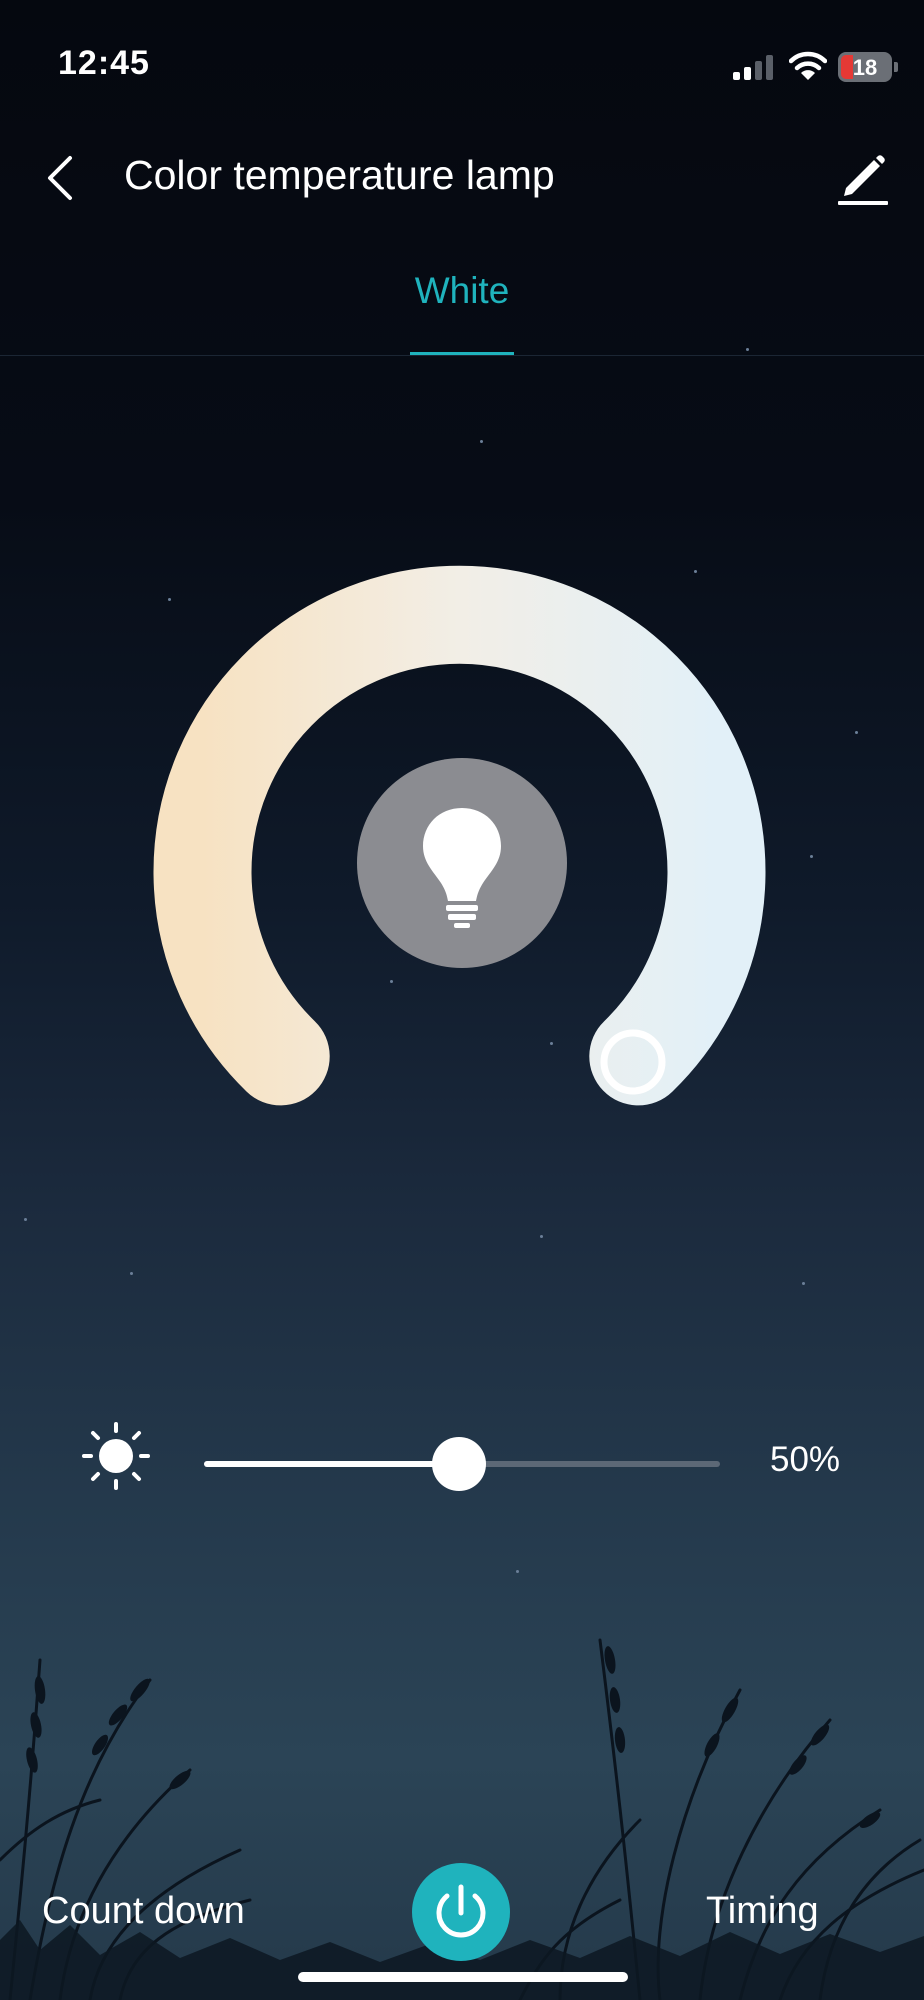  Describe the element at coordinates (762, 1911) in the screenshot. I see `timing-button: Timing` at that location.